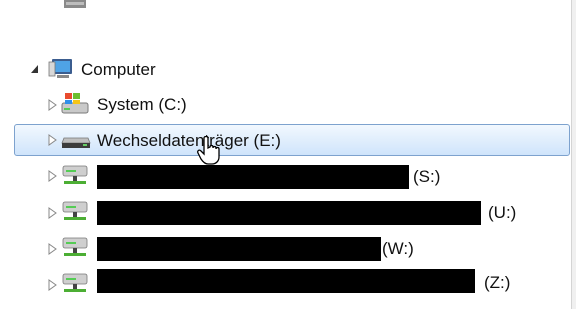  Describe the element at coordinates (189, 140) in the screenshot. I see `tree-item-label: Wechseldatenträger (E:)` at that location.